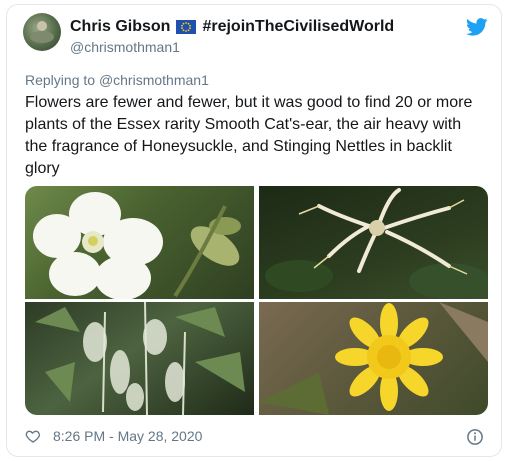 This screenshot has height=461, width=508. Describe the element at coordinates (298, 26) in the screenshot. I see `author-name-hashtag: #rejoinTheCivilisedWorld` at that location.